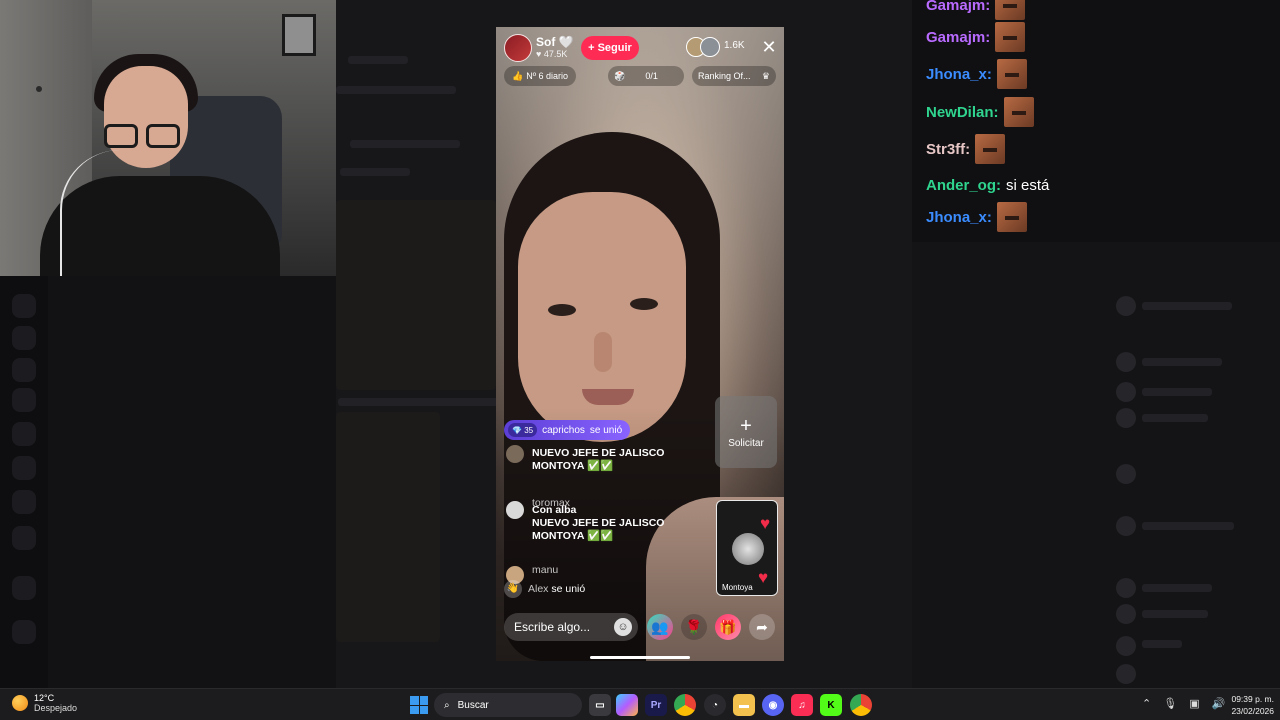  What do you see at coordinates (694, 627) in the screenshot?
I see `rose-icon: 🌹` at bounding box center [694, 627].